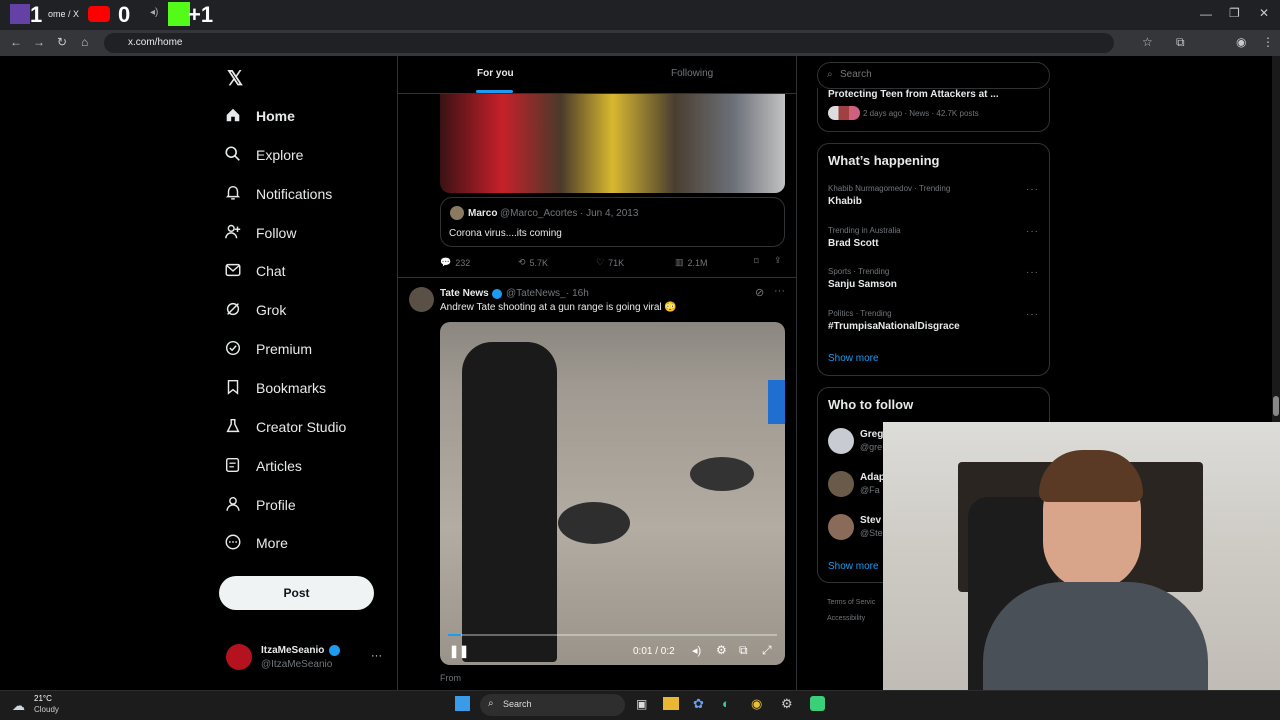  Describe the element at coordinates (776, 402) in the screenshot. I see `video-frame-barrel` at that location.